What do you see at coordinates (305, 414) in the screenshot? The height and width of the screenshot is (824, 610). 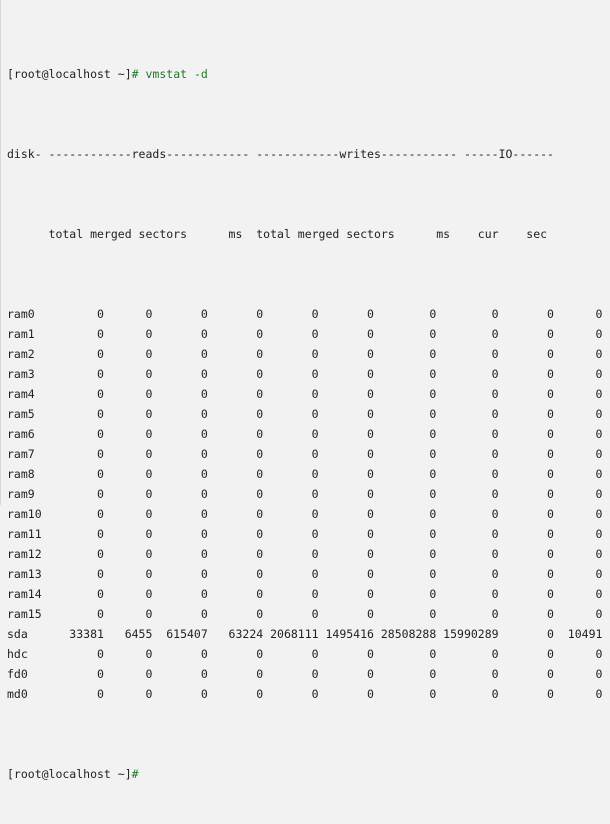 I see `table-row: ram5 0 0 0 0 0 0 0 0 0 0` at bounding box center [305, 414].